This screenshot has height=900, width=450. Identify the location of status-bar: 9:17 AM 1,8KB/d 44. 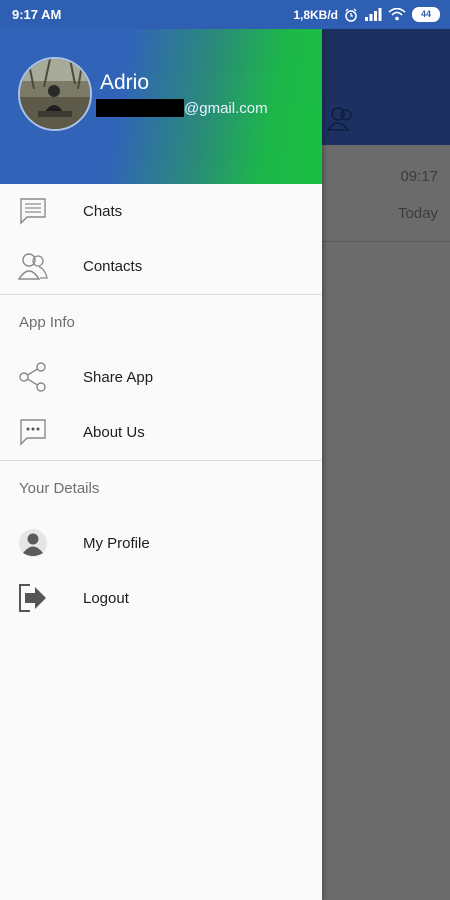
(225, 14).